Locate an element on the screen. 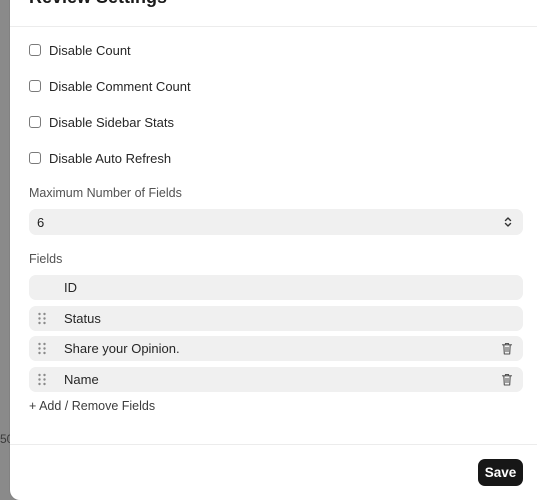 This screenshot has width=537, height=500. dialog-title: Review Settings is located at coordinates (98, 4).